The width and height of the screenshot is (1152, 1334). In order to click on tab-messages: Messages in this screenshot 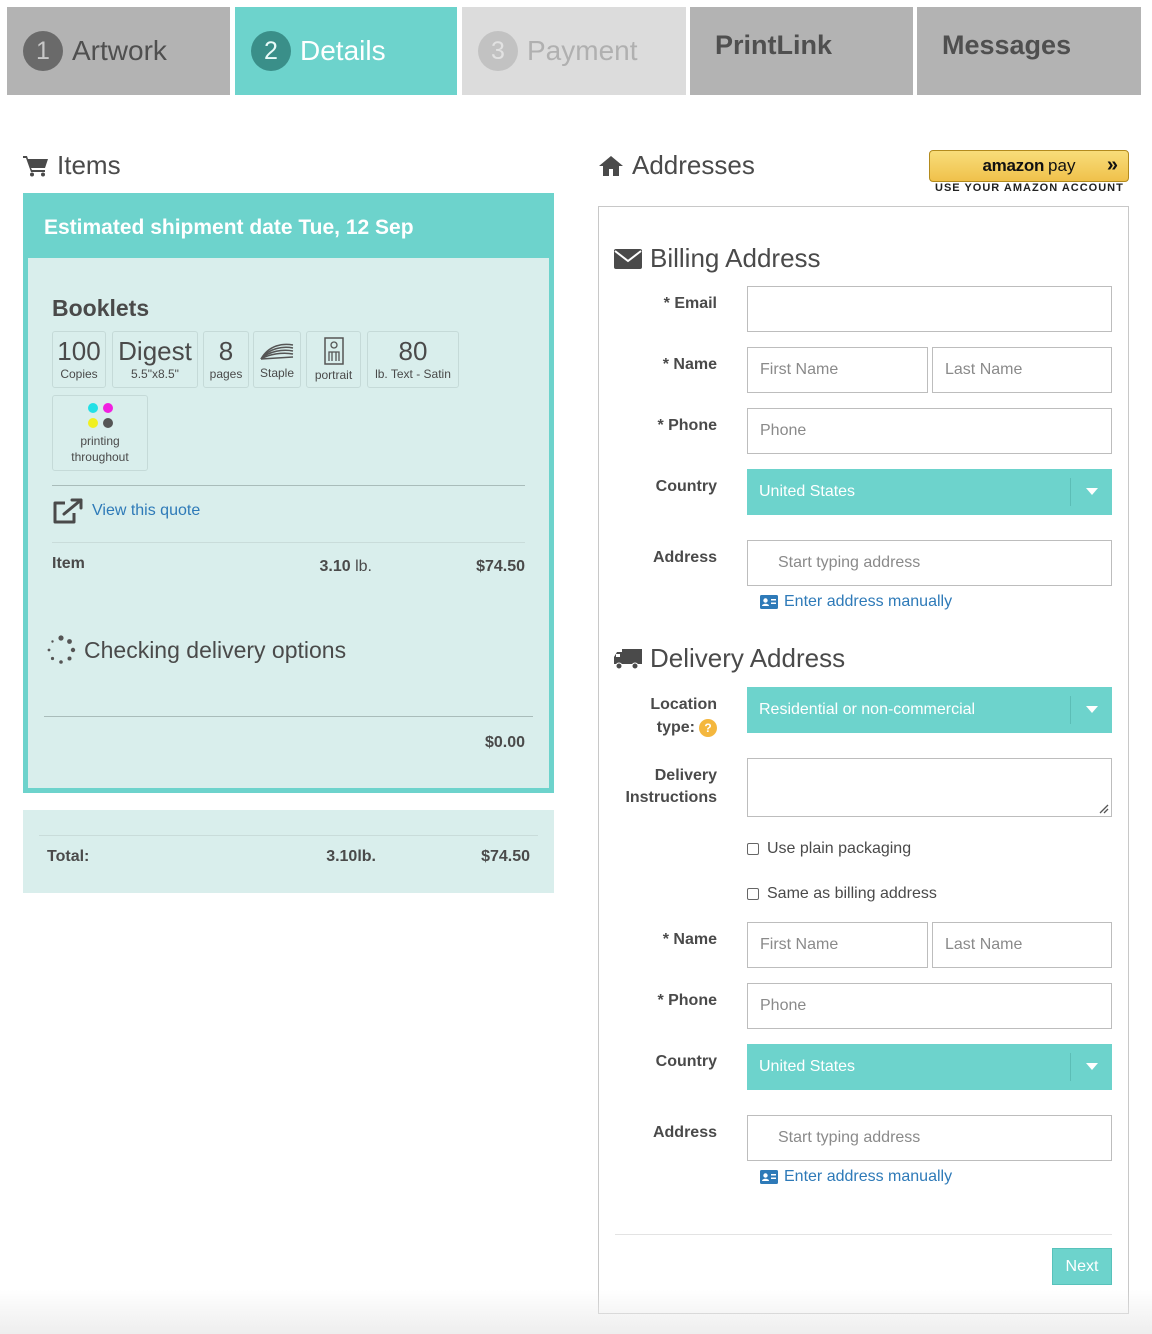, I will do `click(1029, 51)`.